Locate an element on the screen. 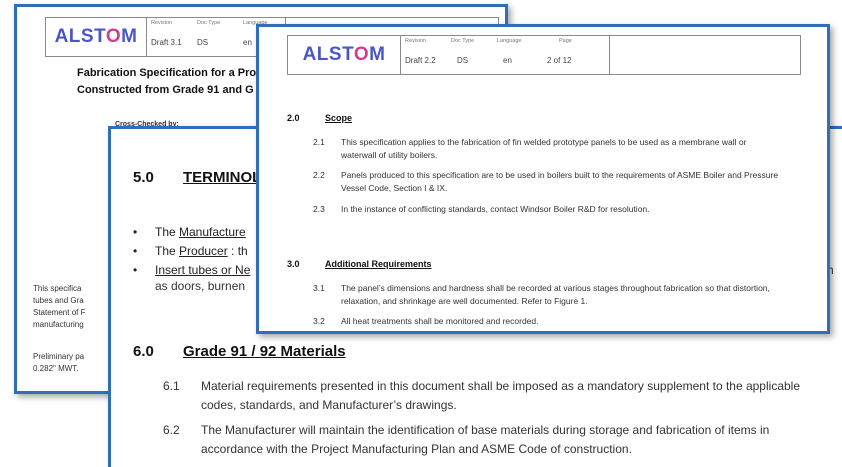 The width and height of the screenshot is (842, 467). item-number: 2.2 is located at coordinates (319, 175).